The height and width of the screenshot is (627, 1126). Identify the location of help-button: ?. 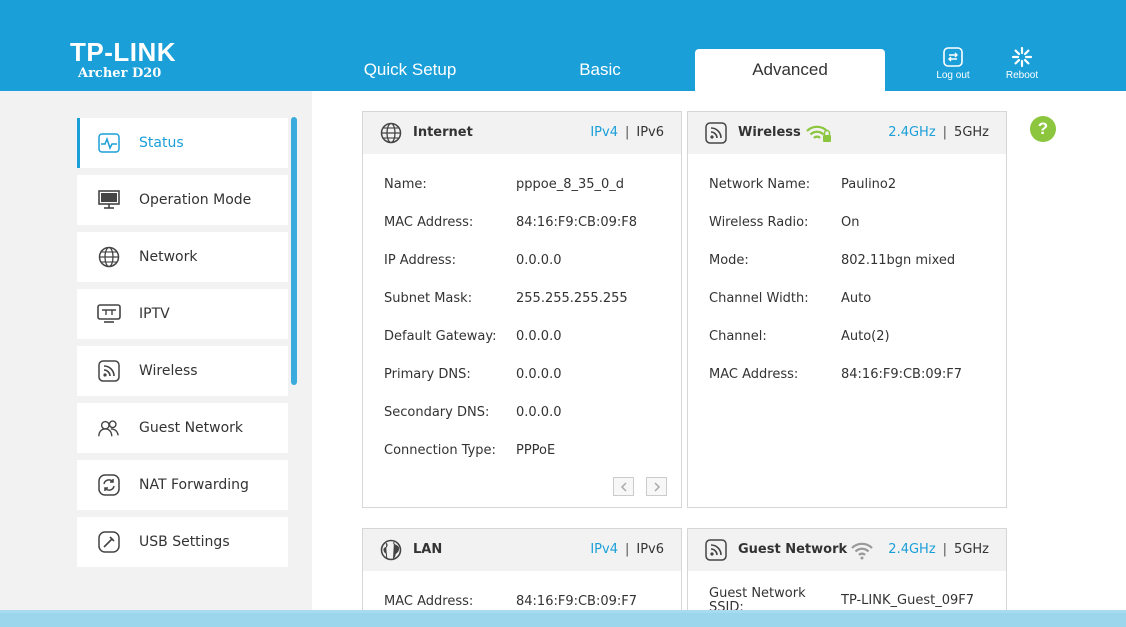
(1043, 129).